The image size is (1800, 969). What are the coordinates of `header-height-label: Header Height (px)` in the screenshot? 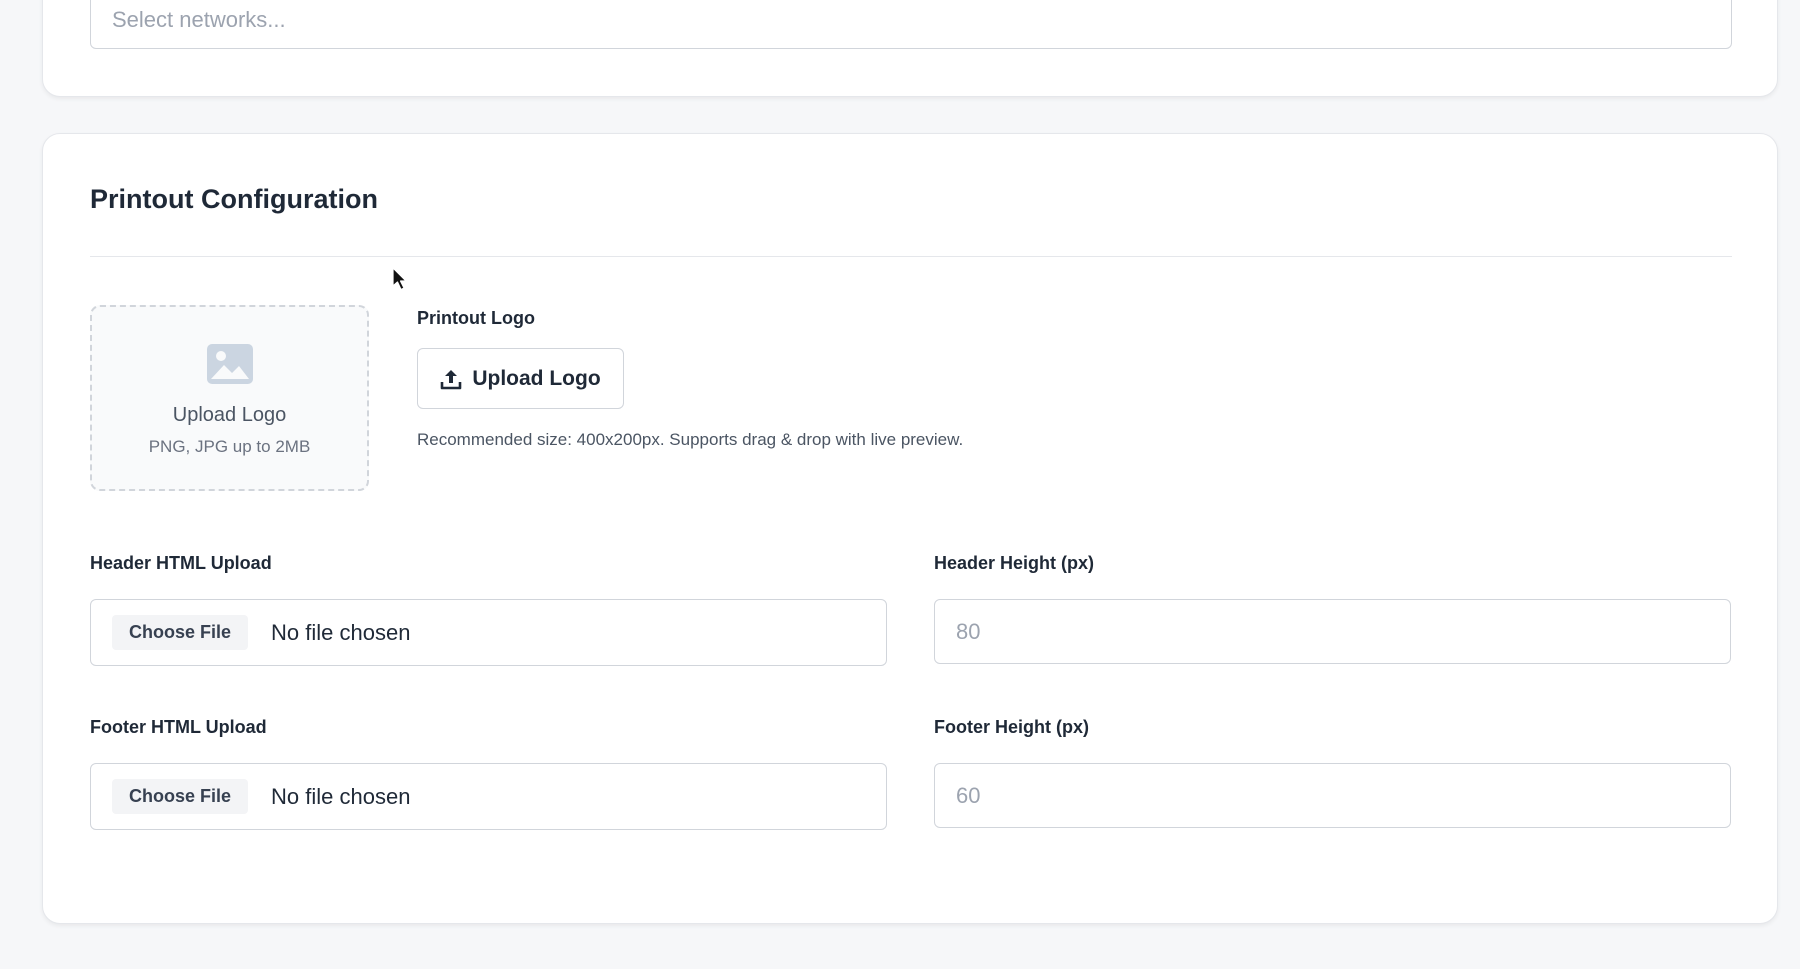 It's located at (1014, 563).